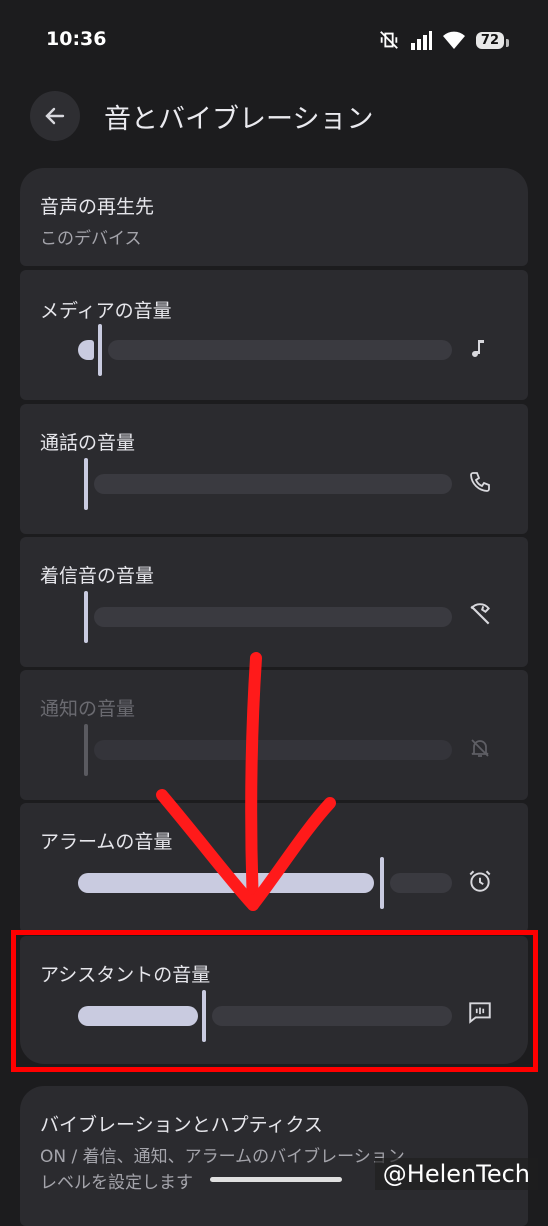 This screenshot has width=548, height=1226. I want to click on home-indicator, so click(276, 1179).